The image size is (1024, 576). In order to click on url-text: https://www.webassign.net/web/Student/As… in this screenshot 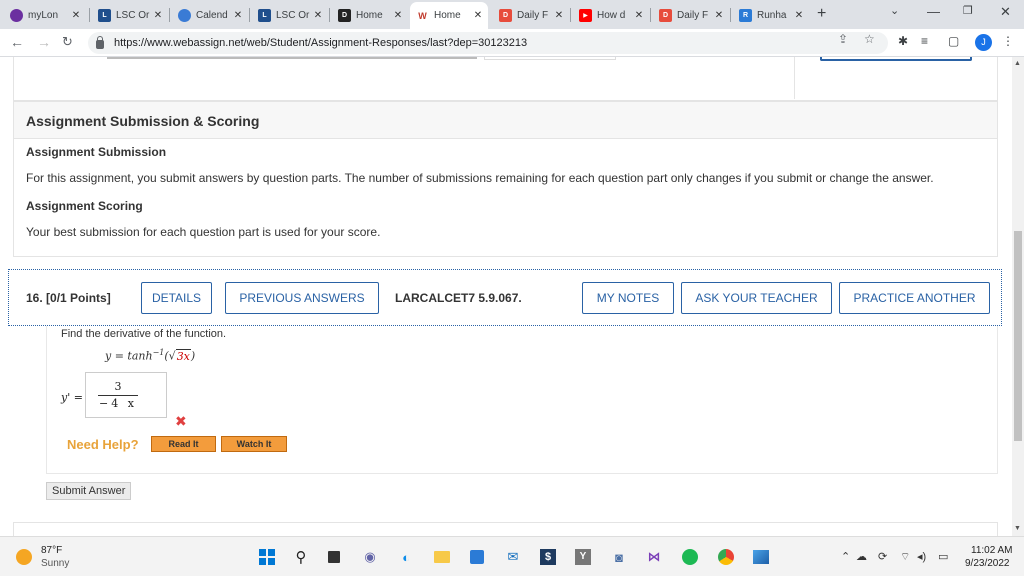, I will do `click(320, 43)`.